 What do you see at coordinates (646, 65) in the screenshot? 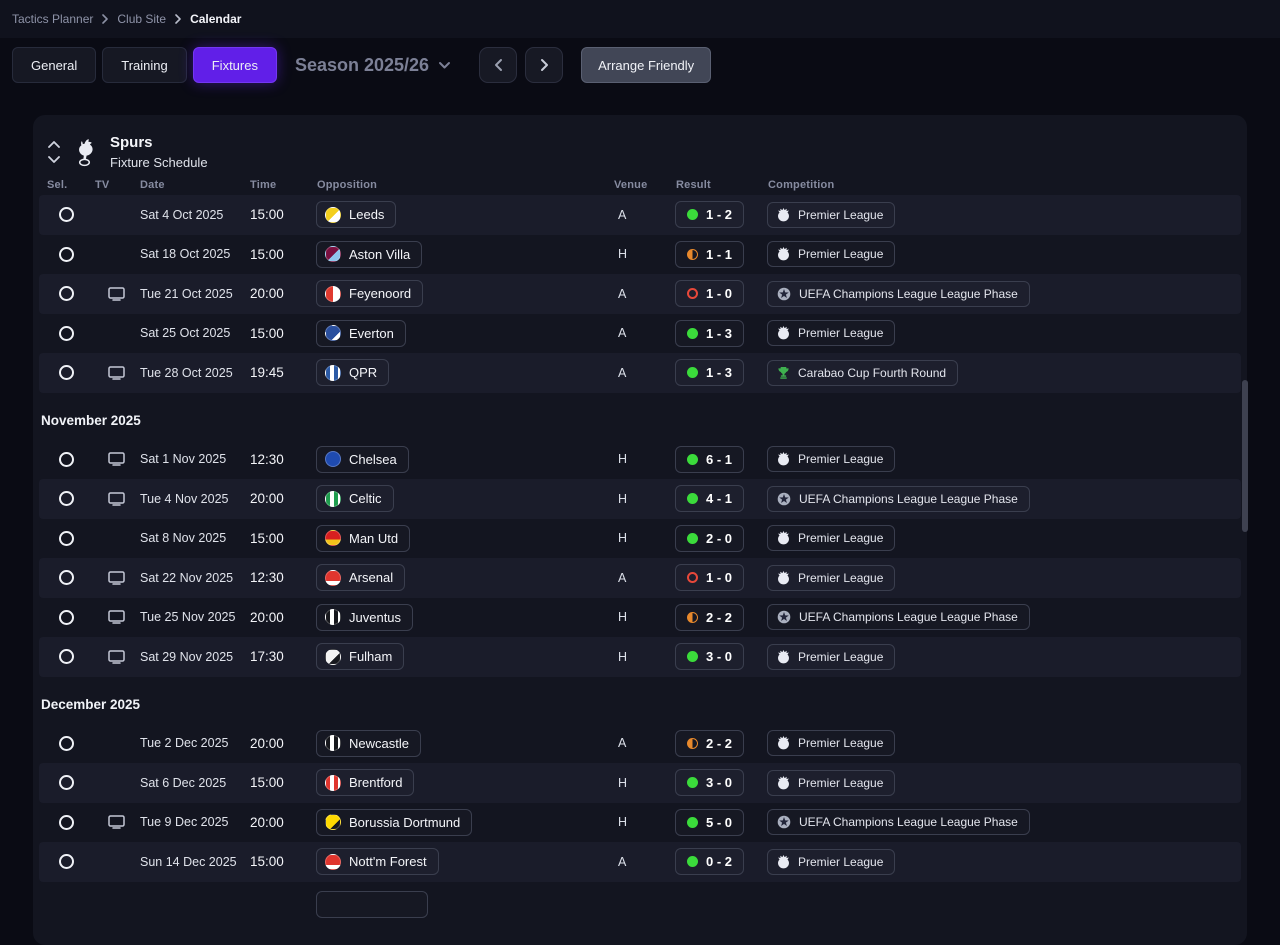
I see `arrange-friendly-button: Arrange Friendly` at bounding box center [646, 65].